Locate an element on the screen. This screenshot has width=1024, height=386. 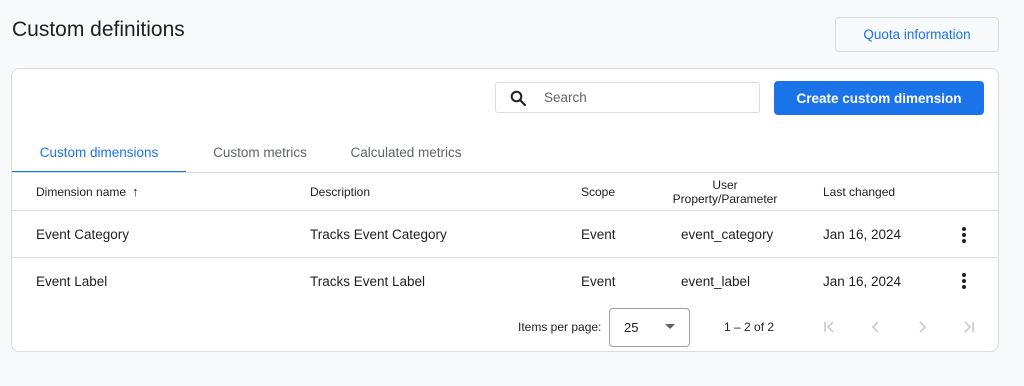
last-page-icon is located at coordinates (969, 327).